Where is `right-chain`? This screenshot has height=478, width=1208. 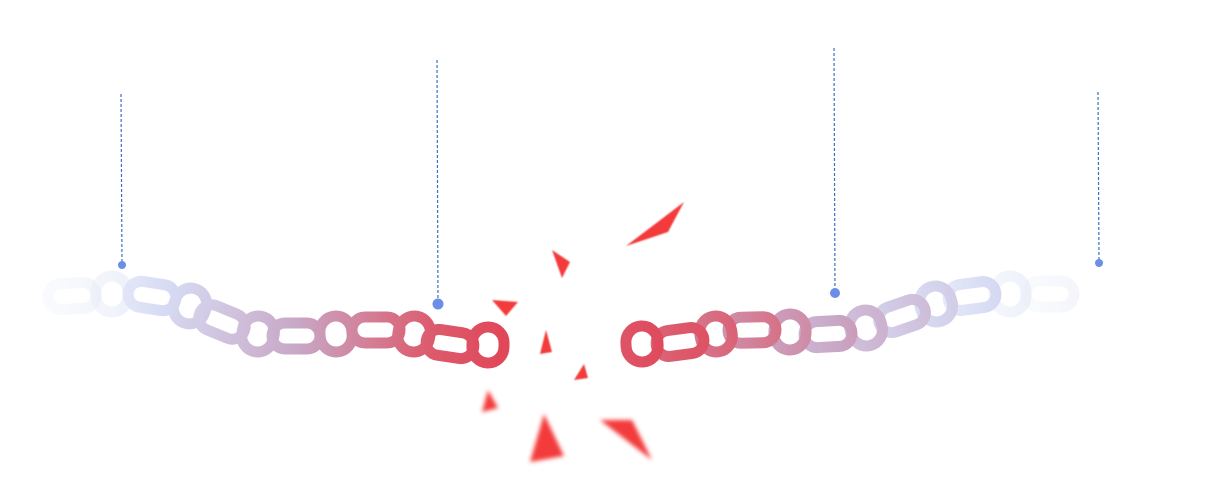
right-chain is located at coordinates (850, 319).